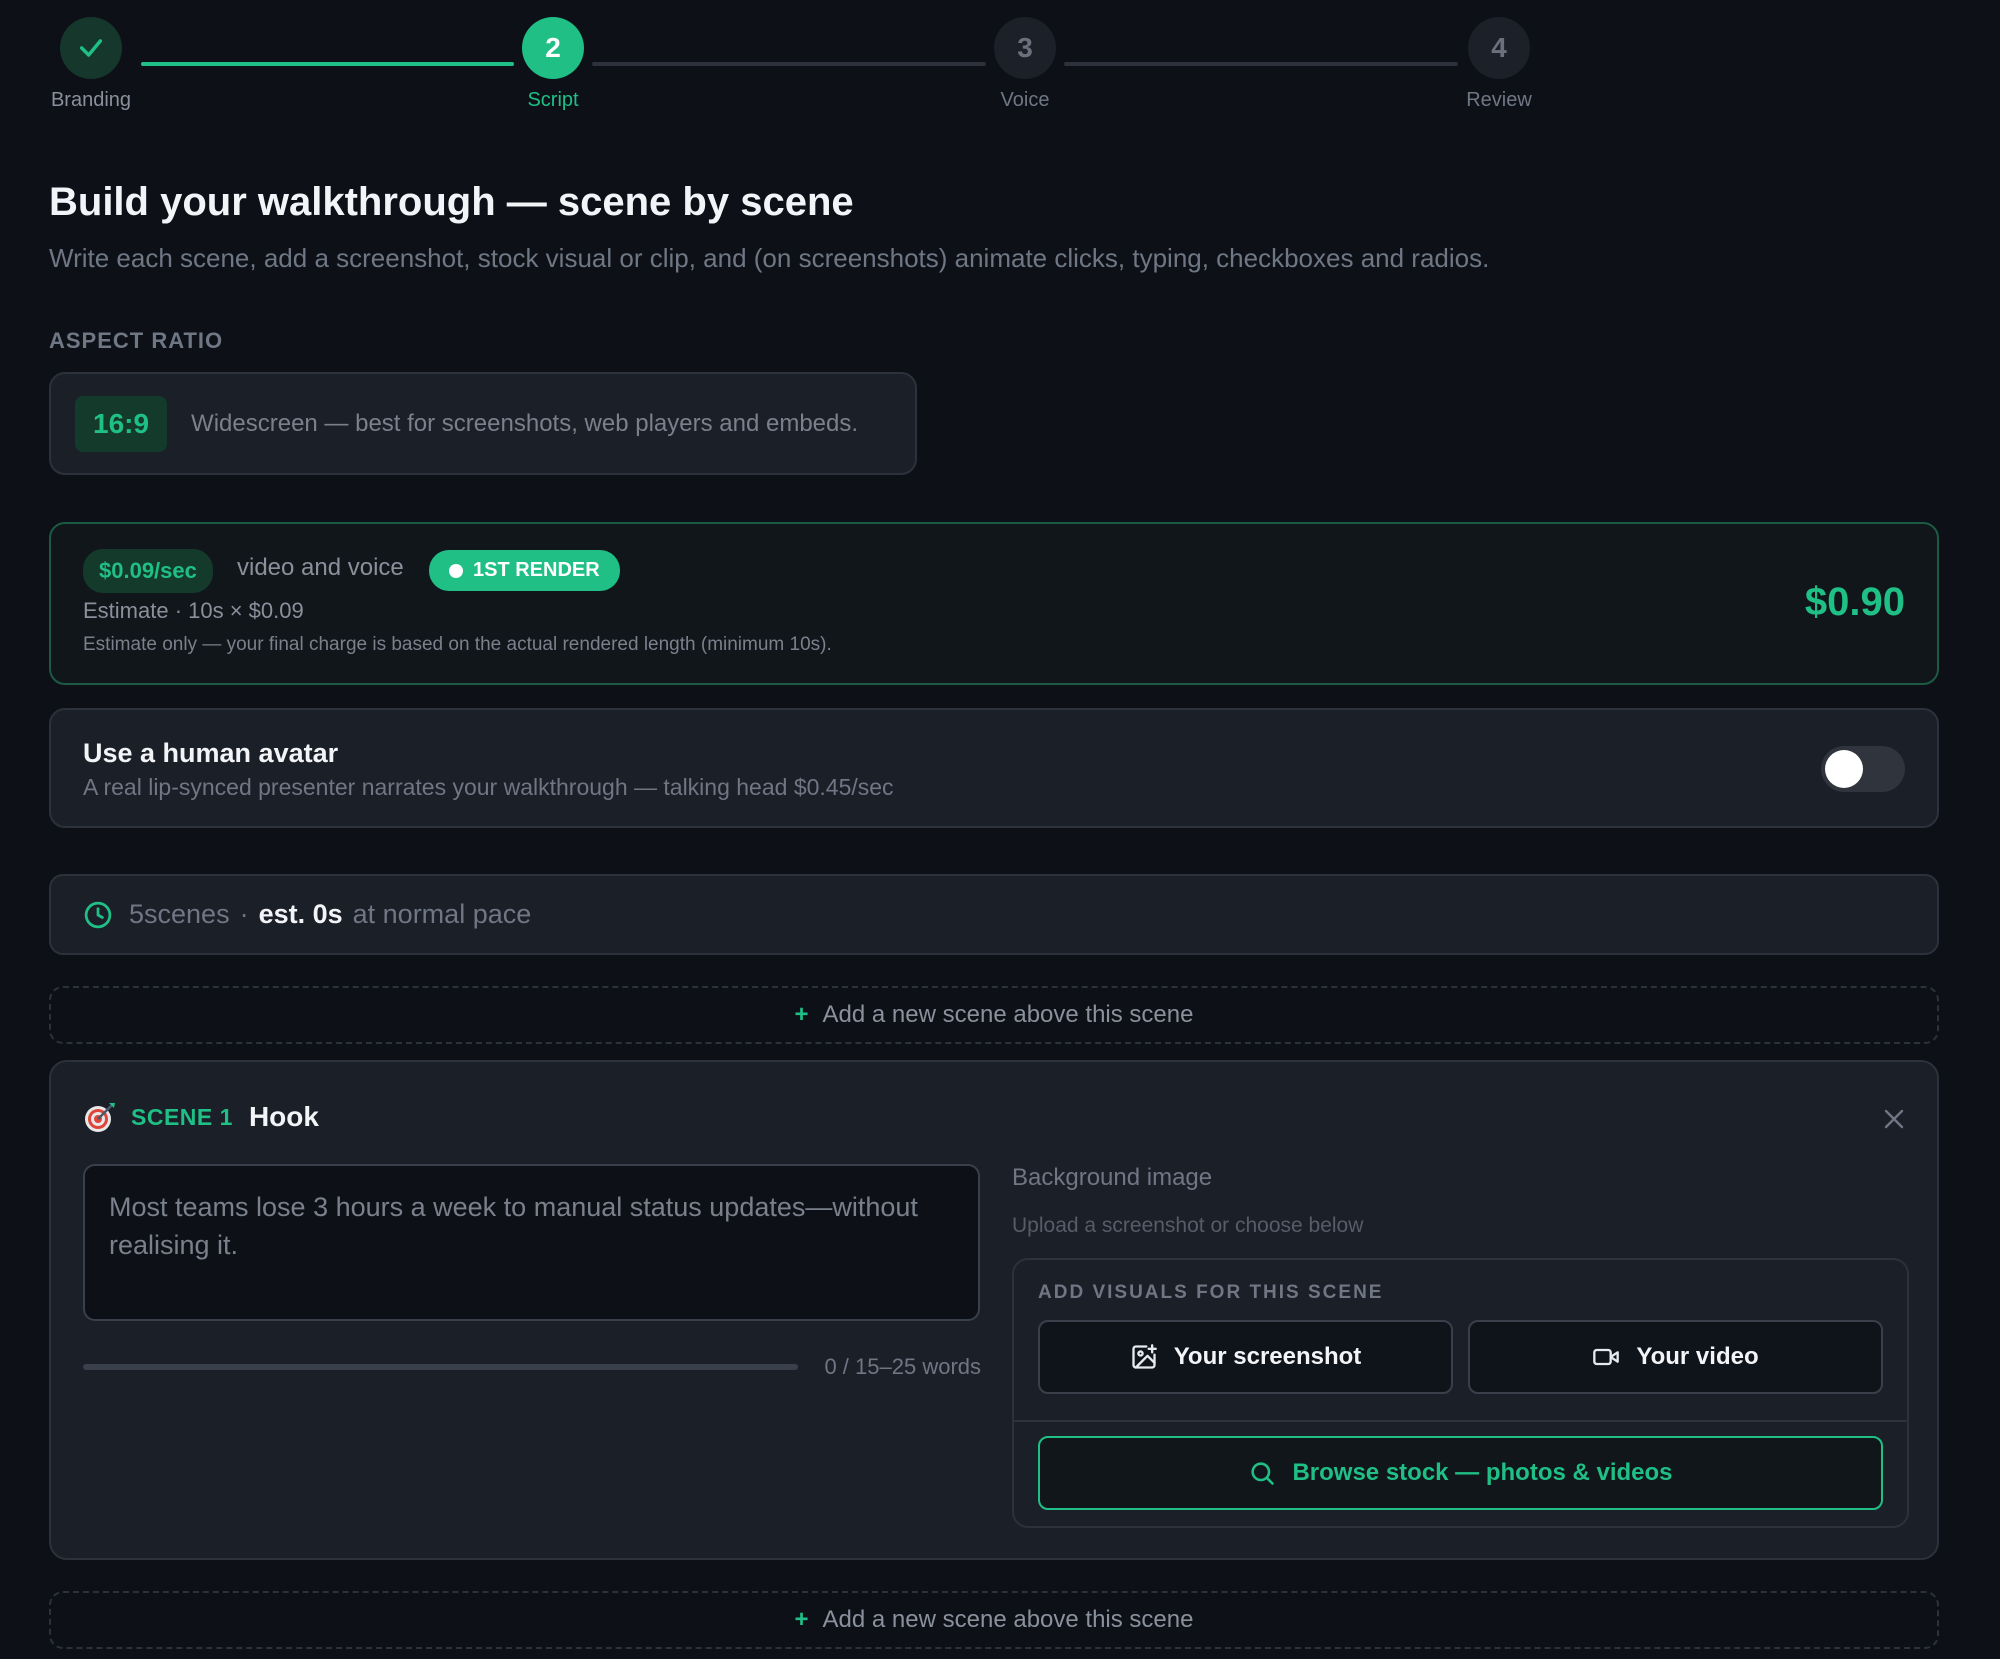 The image size is (2000, 1659). What do you see at coordinates (1025, 100) in the screenshot?
I see `step-voice-label: Voice` at bounding box center [1025, 100].